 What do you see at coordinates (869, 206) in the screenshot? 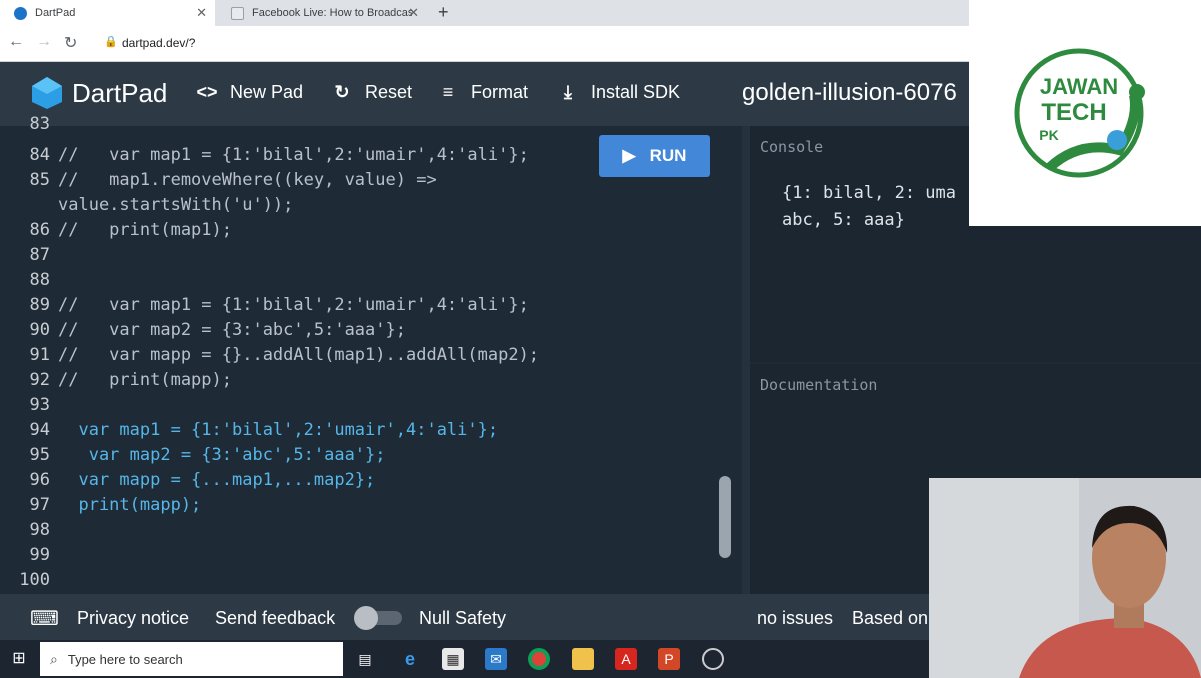
I see `console-output: {1: bilal, 2: uma abc, 5: aaa}` at bounding box center [869, 206].